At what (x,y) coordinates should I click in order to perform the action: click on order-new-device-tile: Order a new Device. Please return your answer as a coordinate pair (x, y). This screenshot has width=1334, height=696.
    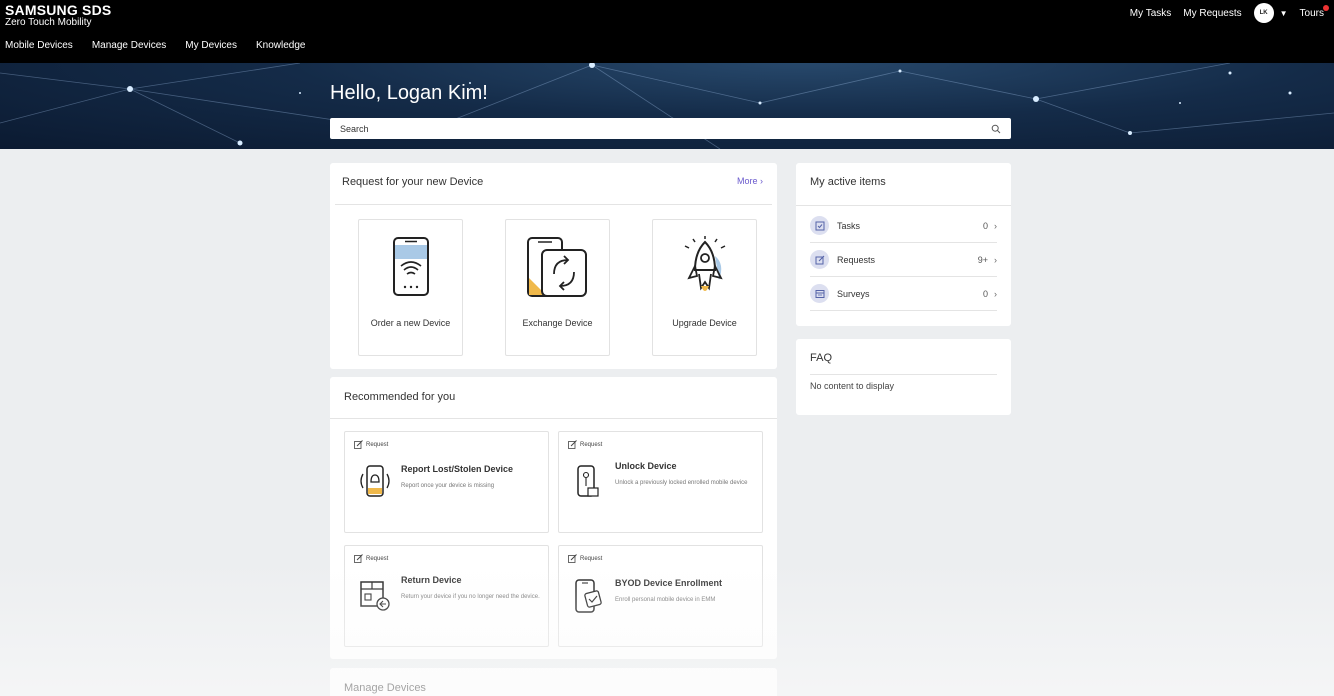
    Looking at the image, I should click on (410, 287).